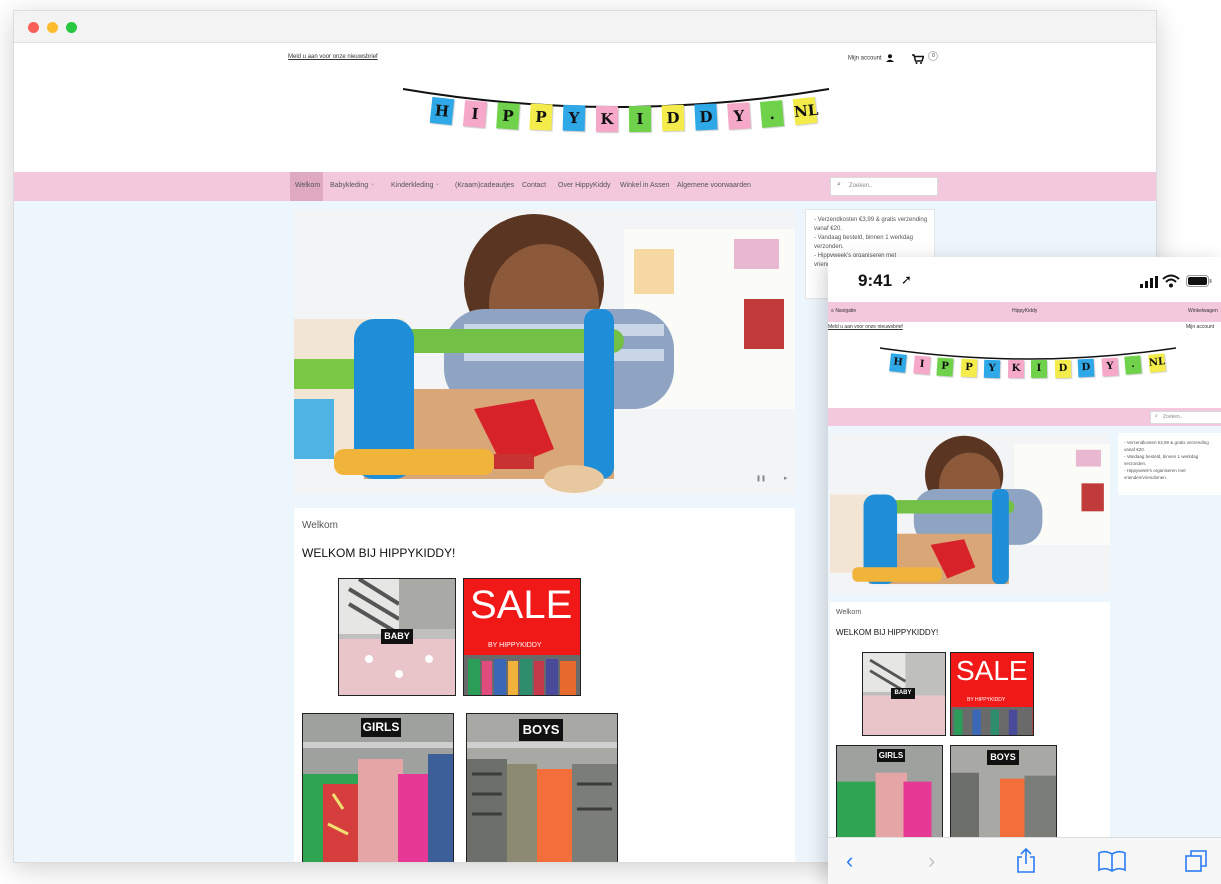 The height and width of the screenshot is (884, 1221). I want to click on category-tile-baby: BABY, so click(397, 637).